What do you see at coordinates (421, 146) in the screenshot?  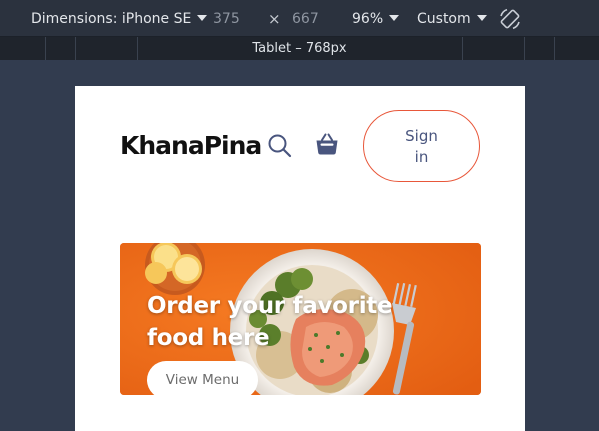 I see `sign-in-button: Sign in` at bounding box center [421, 146].